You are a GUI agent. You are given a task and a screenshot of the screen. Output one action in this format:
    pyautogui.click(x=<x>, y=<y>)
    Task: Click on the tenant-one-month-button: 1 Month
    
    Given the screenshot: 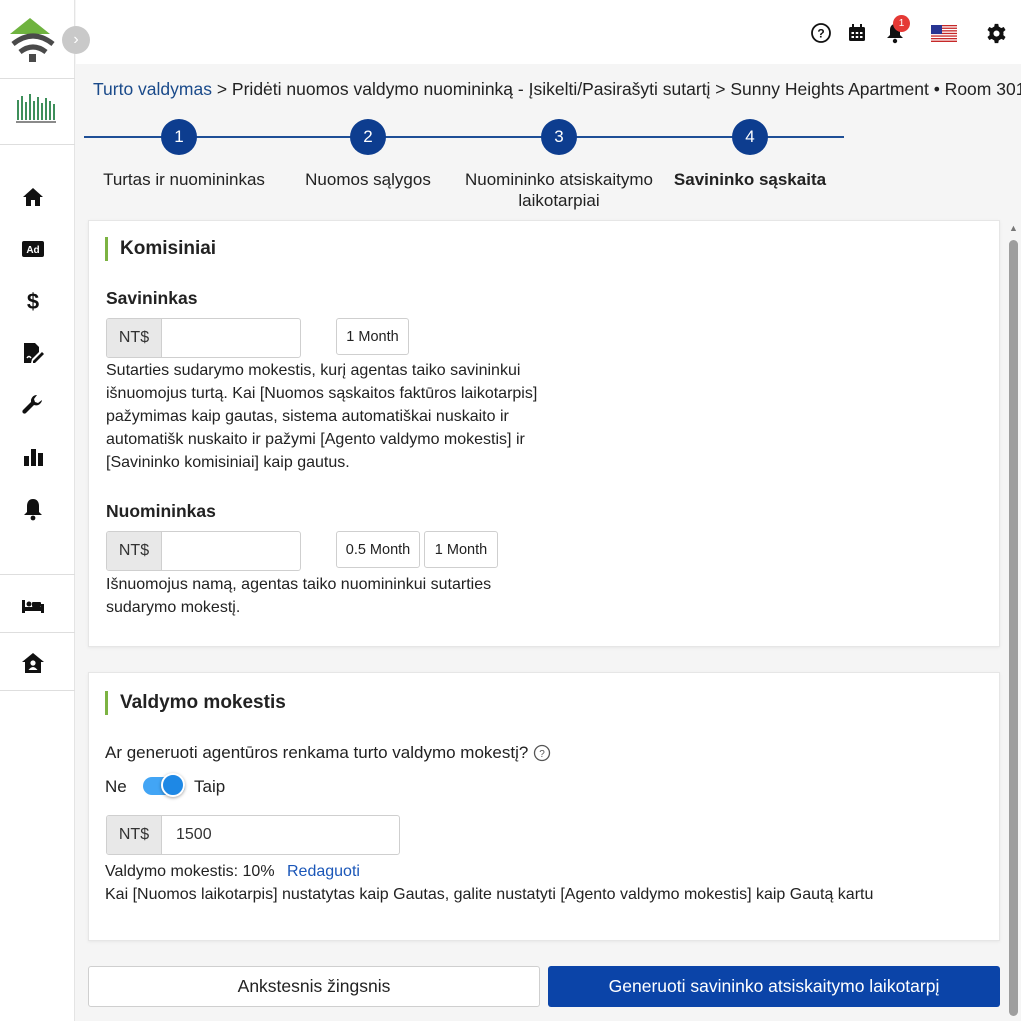 What is the action you would take?
    pyautogui.click(x=461, y=549)
    